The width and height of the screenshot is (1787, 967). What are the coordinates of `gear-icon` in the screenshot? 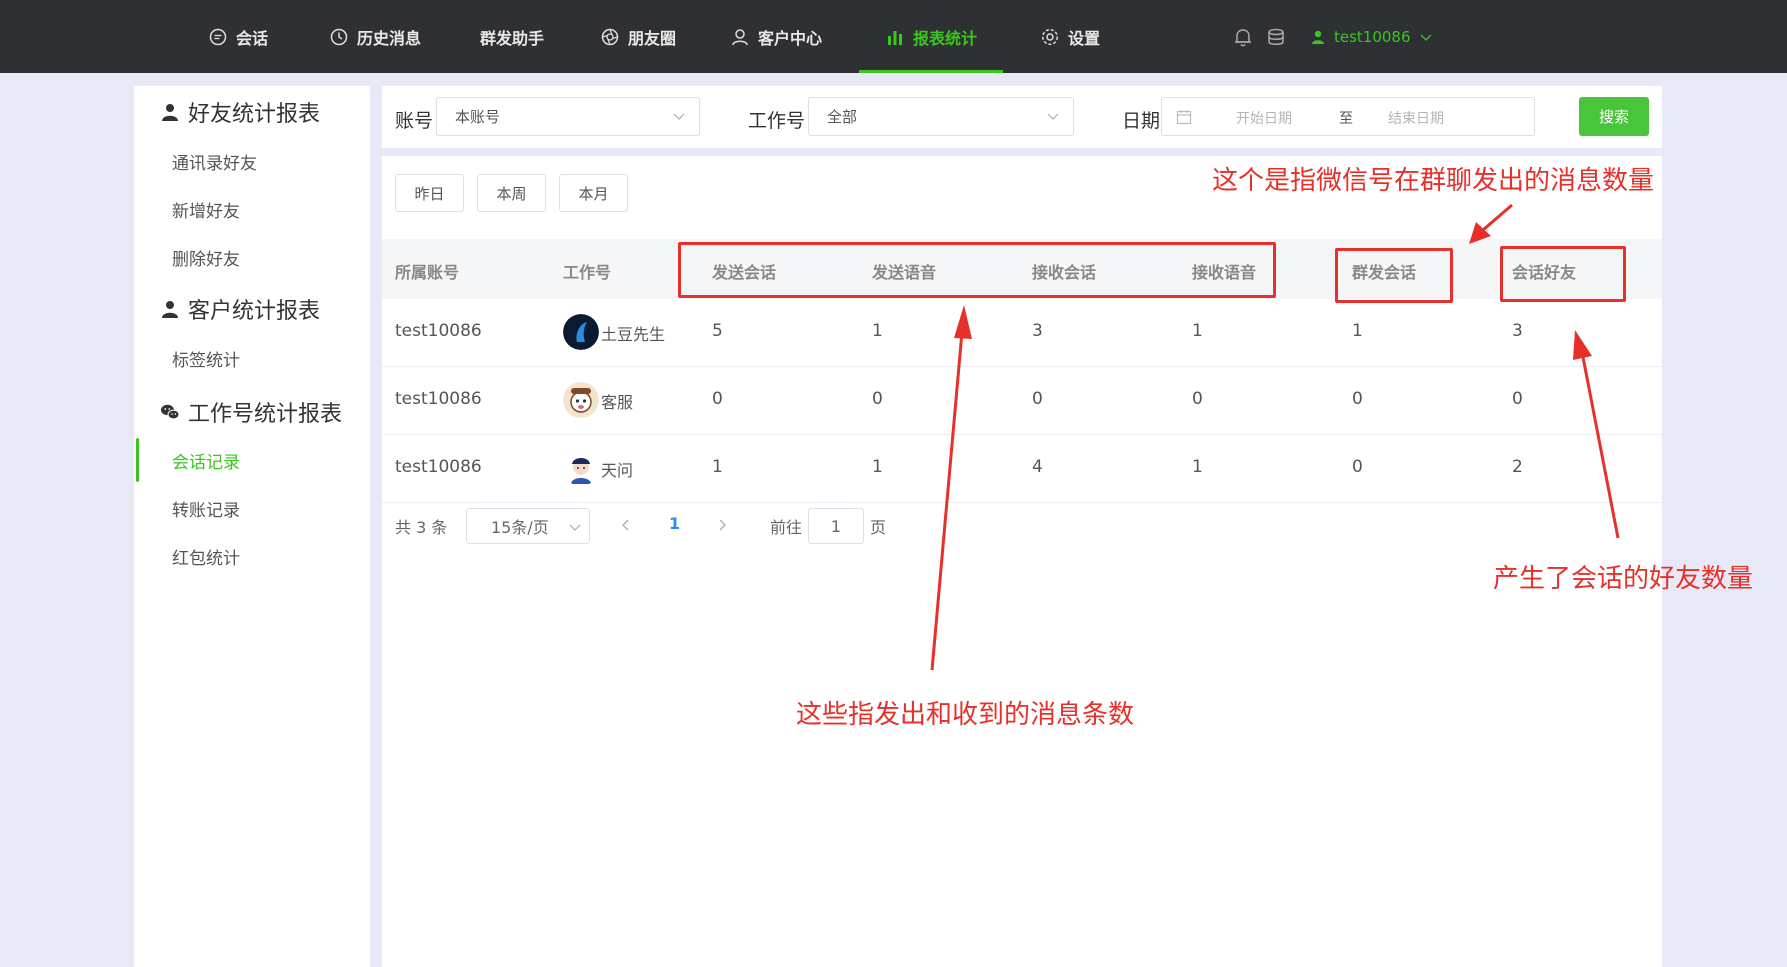 It's located at (1050, 36).